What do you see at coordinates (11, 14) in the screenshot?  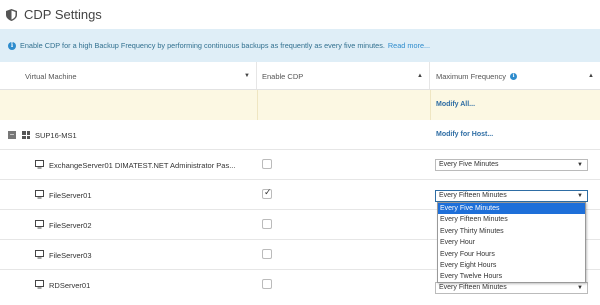 I see `shield-icon` at bounding box center [11, 14].